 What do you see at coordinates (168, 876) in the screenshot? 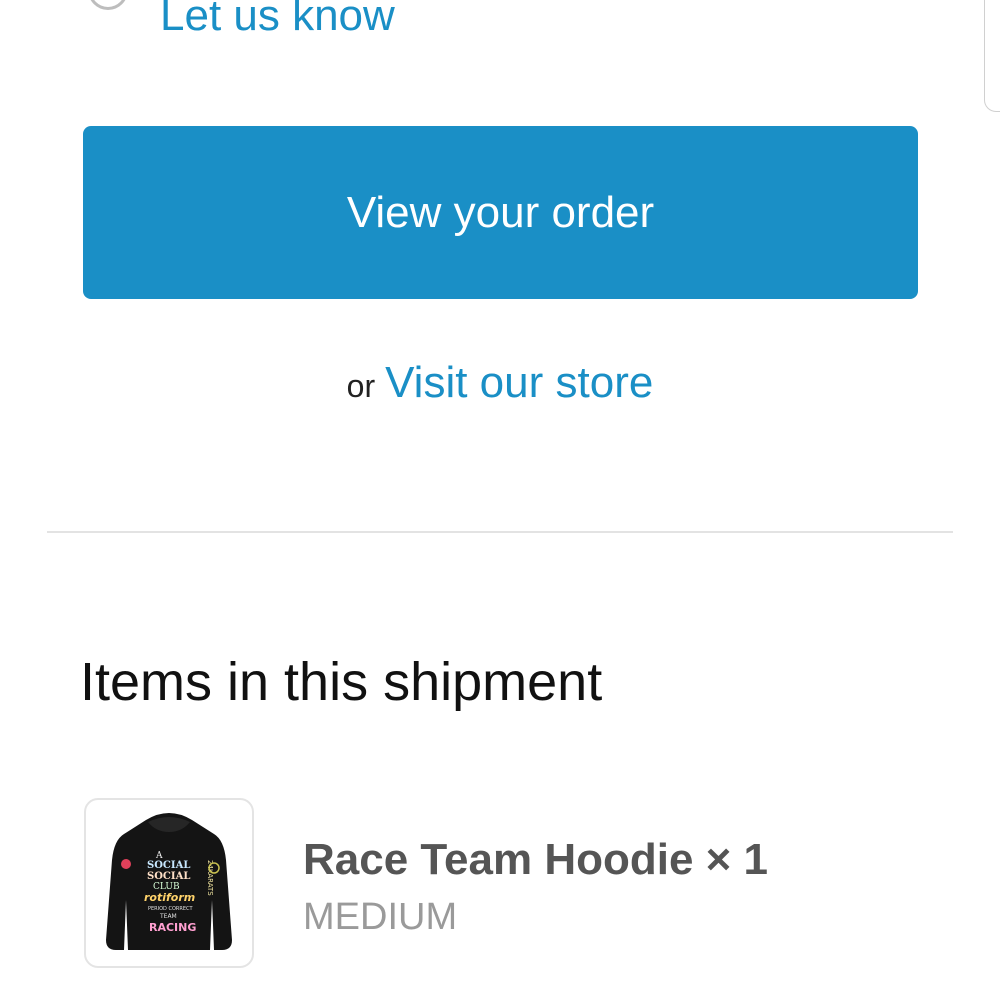
I see `thumb-text-3: SOCIAL` at bounding box center [168, 876].